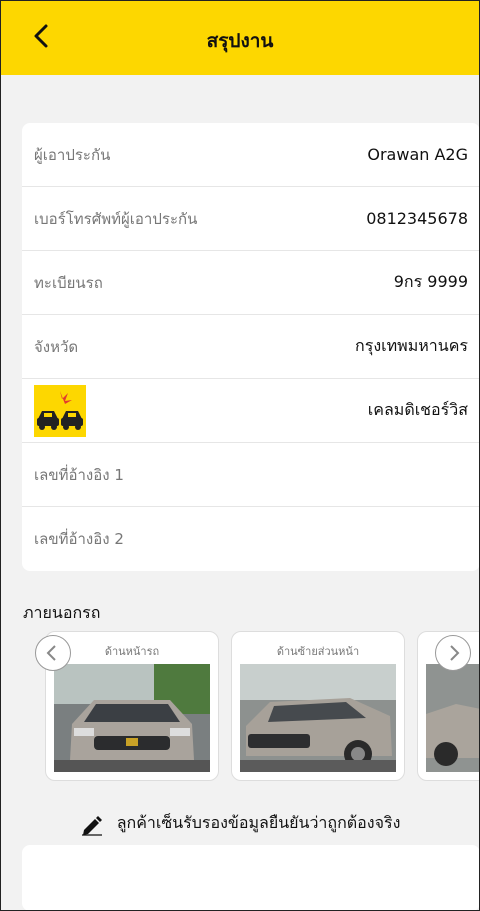 The width and height of the screenshot is (480, 911). Describe the element at coordinates (417, 409) in the screenshot. I see `claim-type-value: เคลมดิเชอร์วิส` at that location.